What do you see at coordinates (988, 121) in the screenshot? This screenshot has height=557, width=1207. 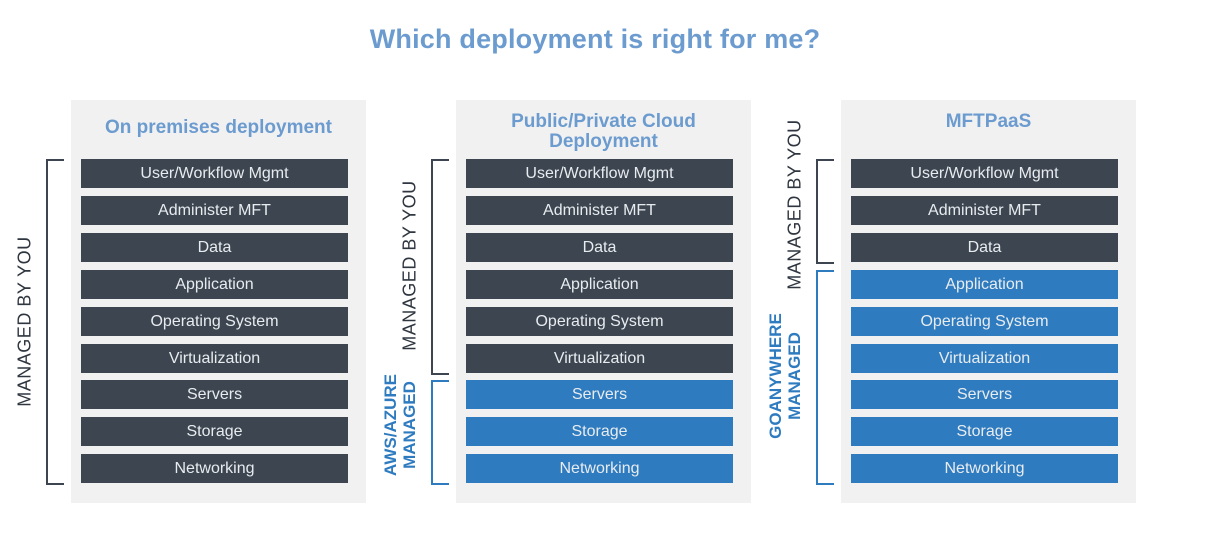 I see `panel-title: MFTPaaS` at bounding box center [988, 121].